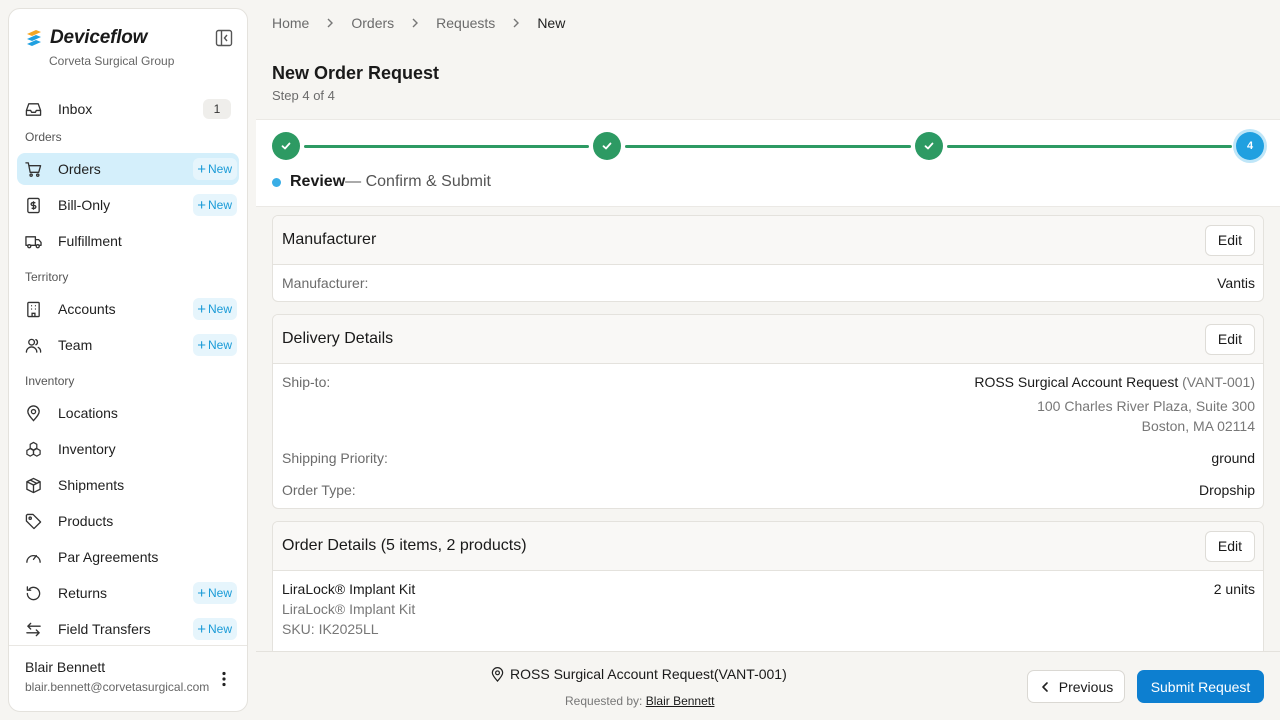  Describe the element at coordinates (1200, 686) in the screenshot. I see `submit-request-button: Submit Request` at that location.